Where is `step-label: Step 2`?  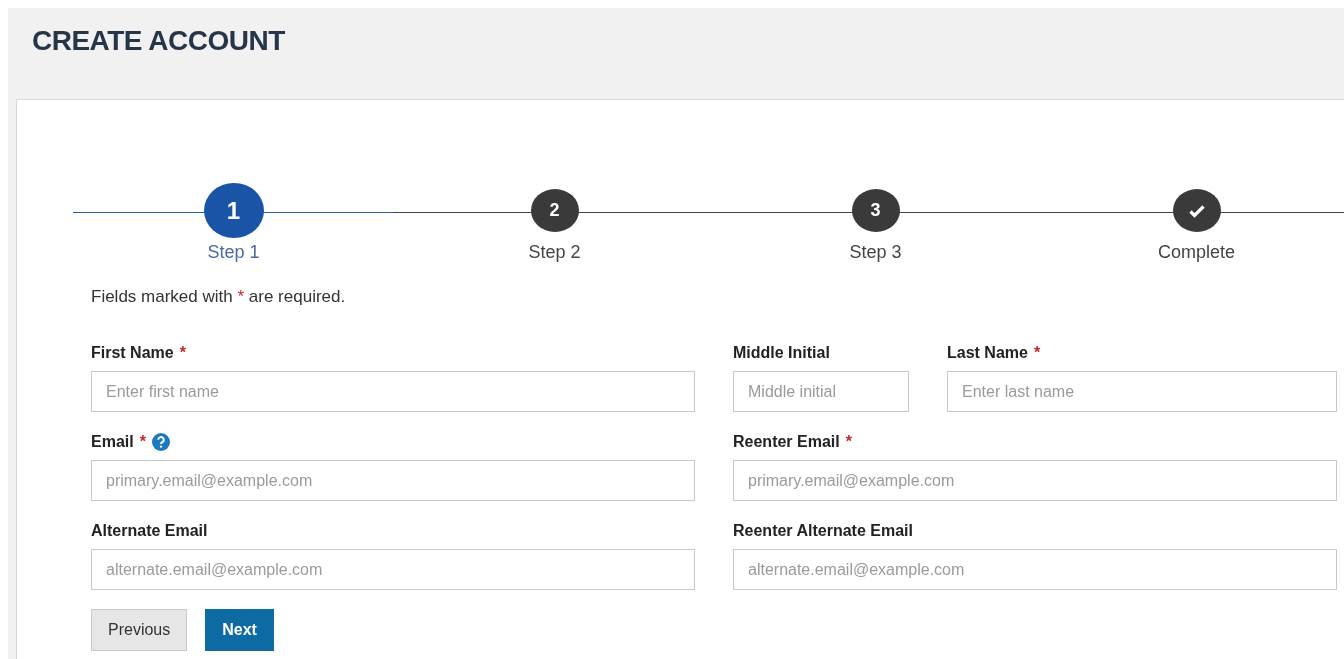 step-label: Step 2 is located at coordinates (554, 252).